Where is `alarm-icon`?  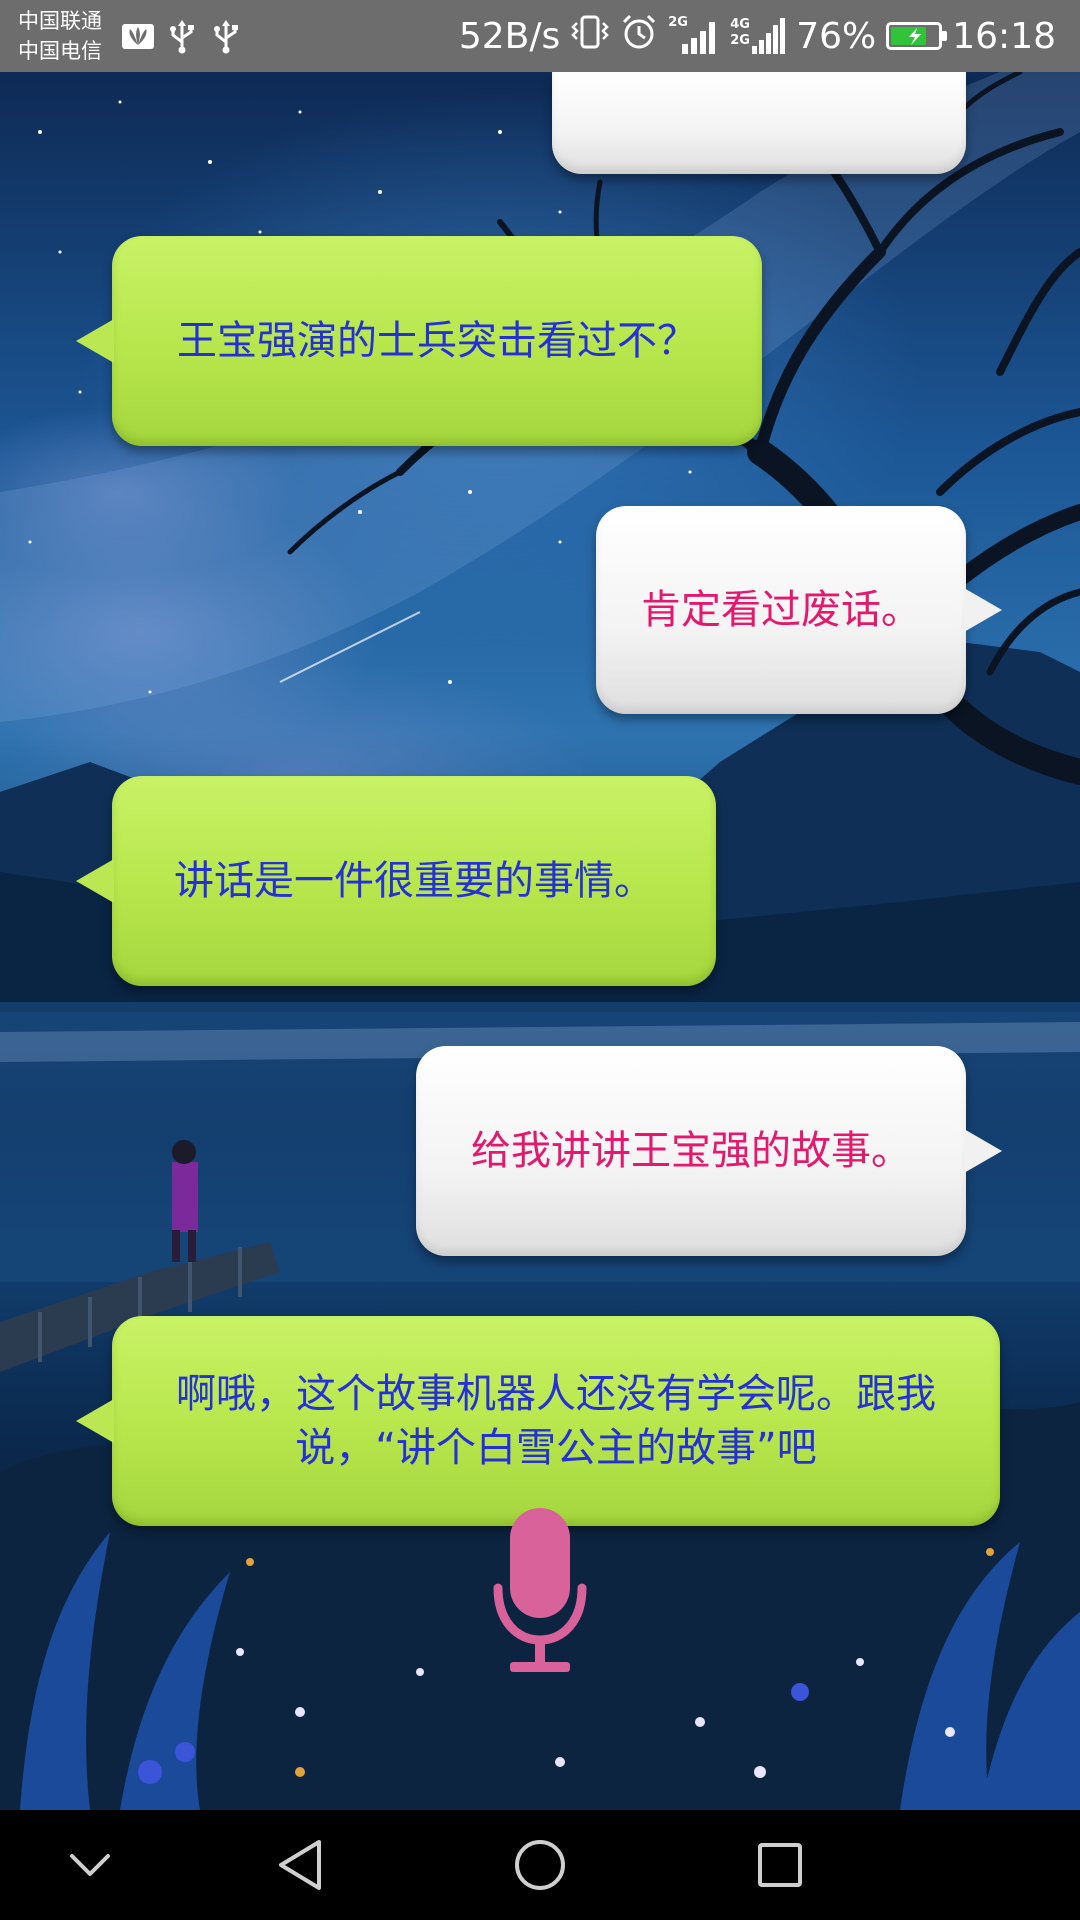
alarm-icon is located at coordinates (639, 36).